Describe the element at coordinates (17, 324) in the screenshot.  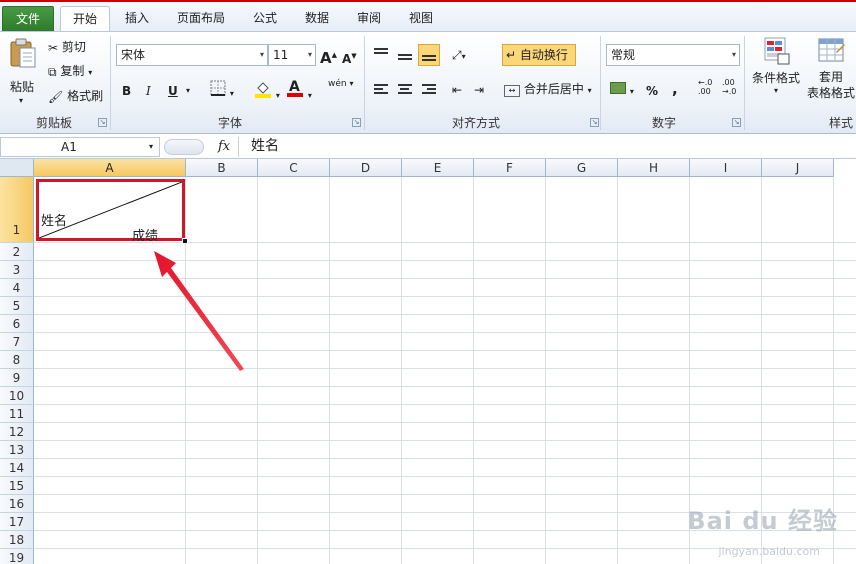
I see `row-header-6: 6` at that location.